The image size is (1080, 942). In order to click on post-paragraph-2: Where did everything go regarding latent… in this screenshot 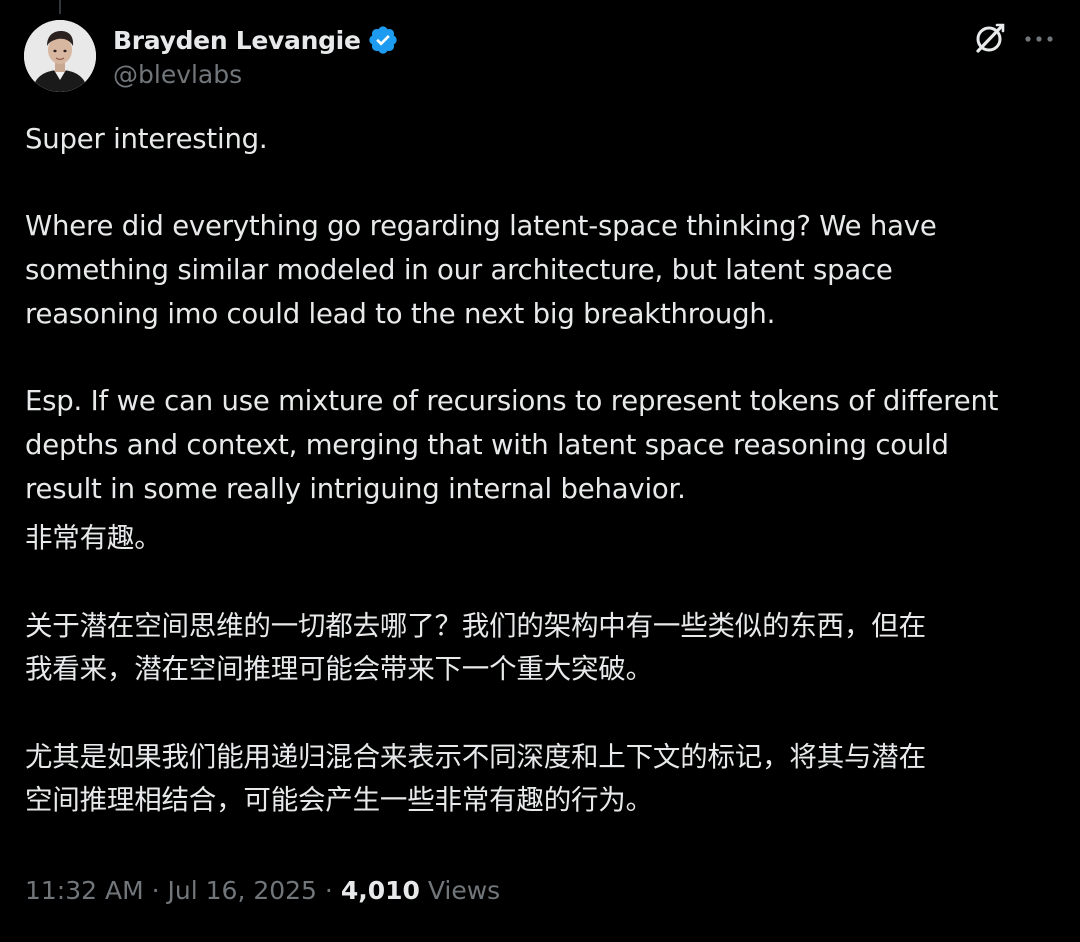, I will do `click(481, 270)`.